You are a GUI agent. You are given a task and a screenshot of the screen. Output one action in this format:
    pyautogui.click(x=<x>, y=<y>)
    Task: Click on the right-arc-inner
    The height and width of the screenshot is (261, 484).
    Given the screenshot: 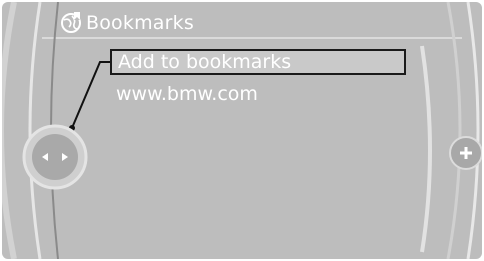 What is the action you would take?
    pyautogui.click(x=454, y=130)
    